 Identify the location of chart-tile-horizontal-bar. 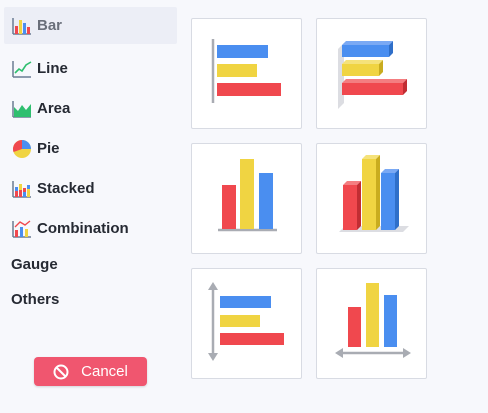
(246, 73).